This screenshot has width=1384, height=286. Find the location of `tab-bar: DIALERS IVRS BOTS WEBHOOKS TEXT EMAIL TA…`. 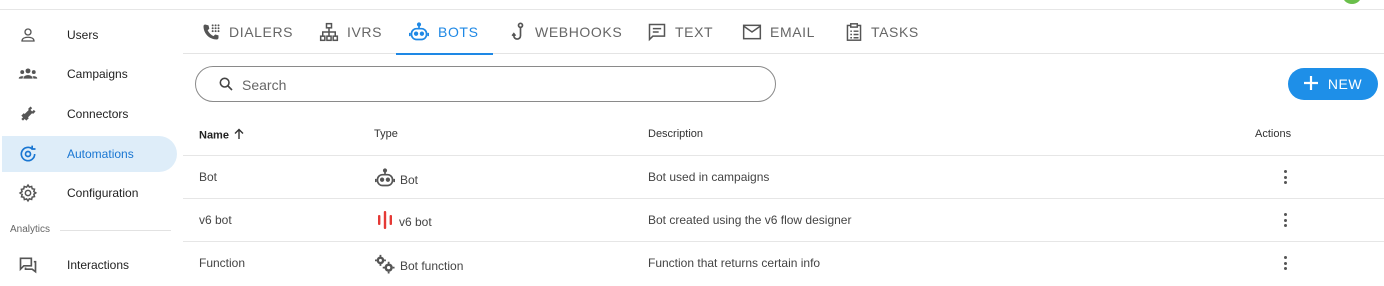

tab-bar: DIALERS IVRS BOTS WEBHOOKS TEXT EMAIL TA… is located at coordinates (783, 32).